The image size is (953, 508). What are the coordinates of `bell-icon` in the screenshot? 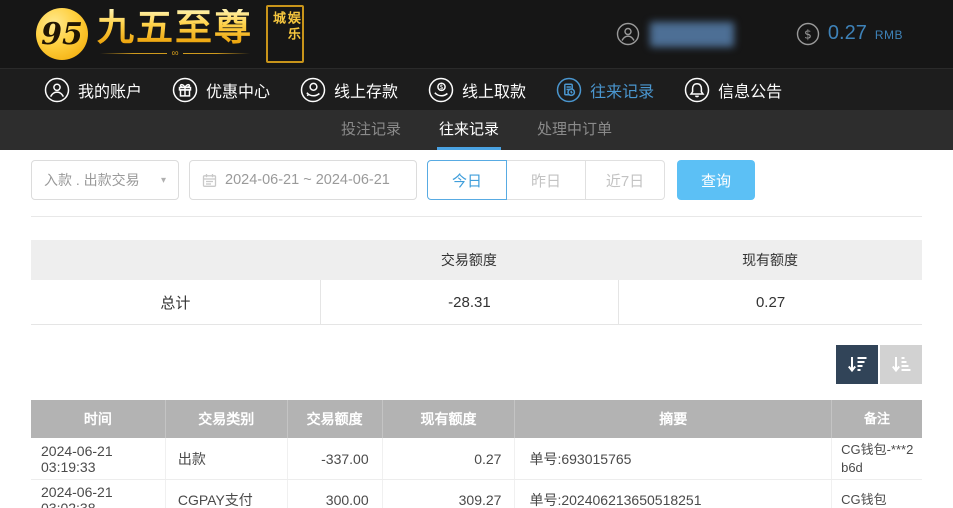 It's located at (697, 90).